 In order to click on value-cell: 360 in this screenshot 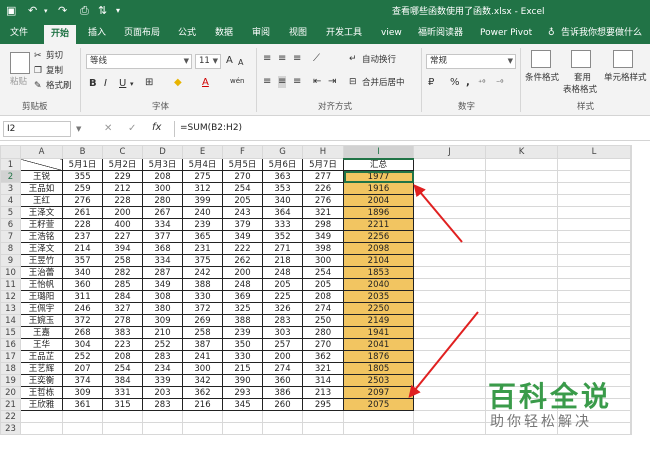, I will do `click(82, 284)`.